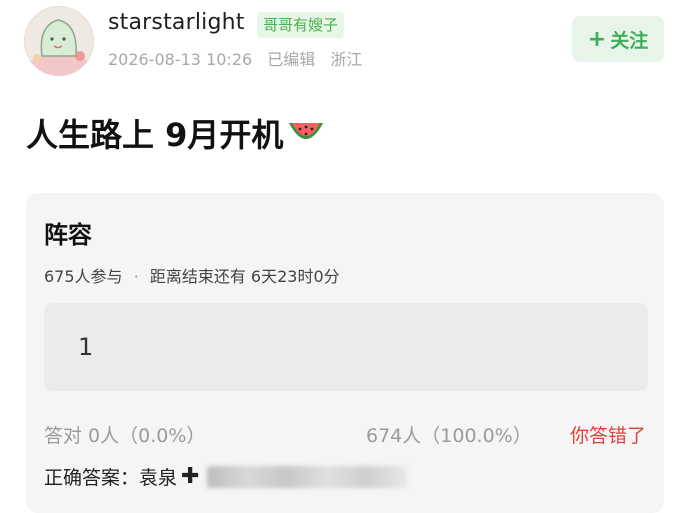  What do you see at coordinates (59, 47) in the screenshot?
I see `avatar-image` at bounding box center [59, 47].